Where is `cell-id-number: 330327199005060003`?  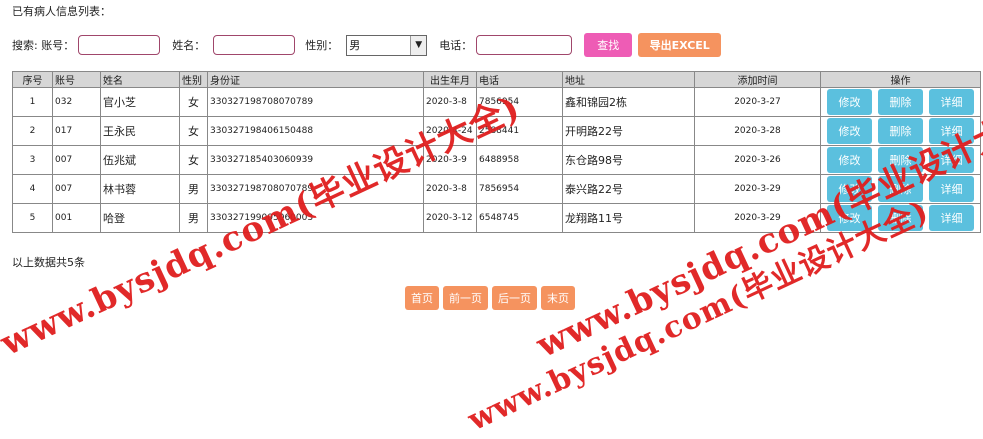
cell-id-number: 330327199005060003 is located at coordinates (315, 218).